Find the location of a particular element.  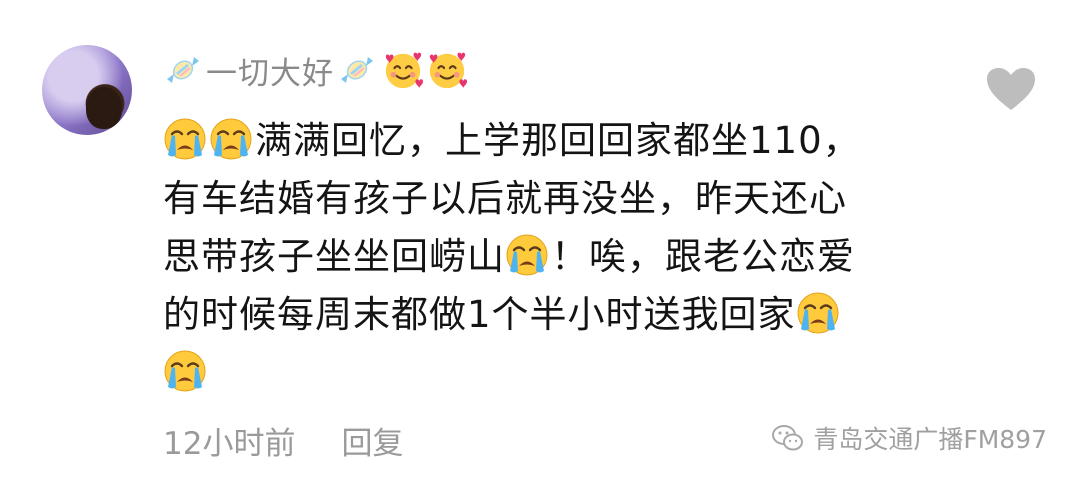

comment-meta: 12小时前 回复 is located at coordinates (283, 440).